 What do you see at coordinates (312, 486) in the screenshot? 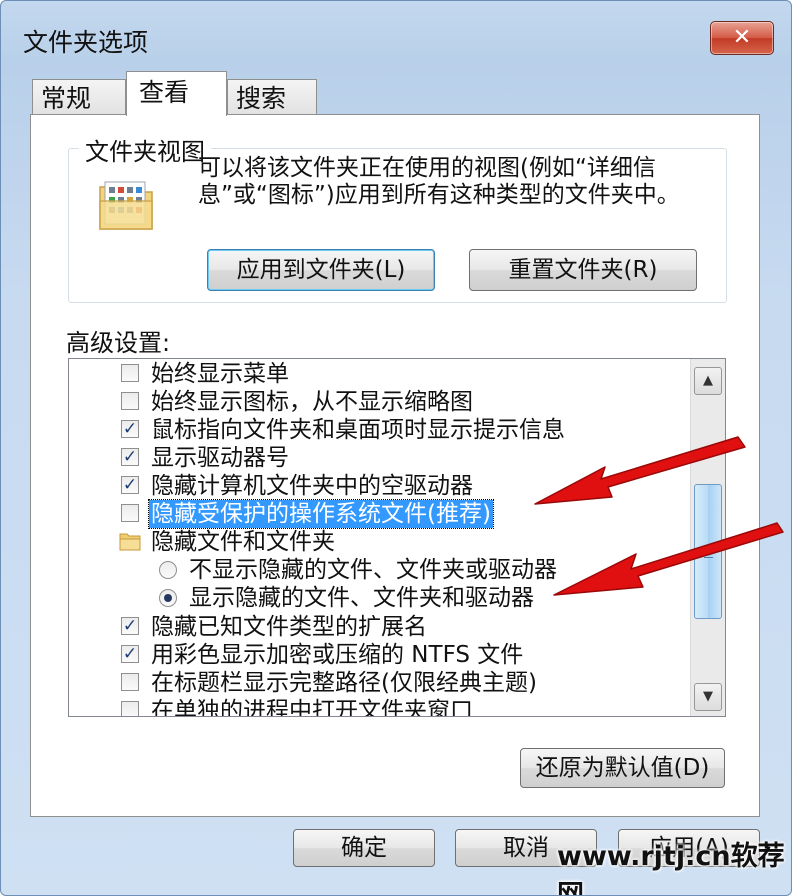
I see `list-item-label: 隐藏计算机文件夹中的空驱动器` at bounding box center [312, 486].